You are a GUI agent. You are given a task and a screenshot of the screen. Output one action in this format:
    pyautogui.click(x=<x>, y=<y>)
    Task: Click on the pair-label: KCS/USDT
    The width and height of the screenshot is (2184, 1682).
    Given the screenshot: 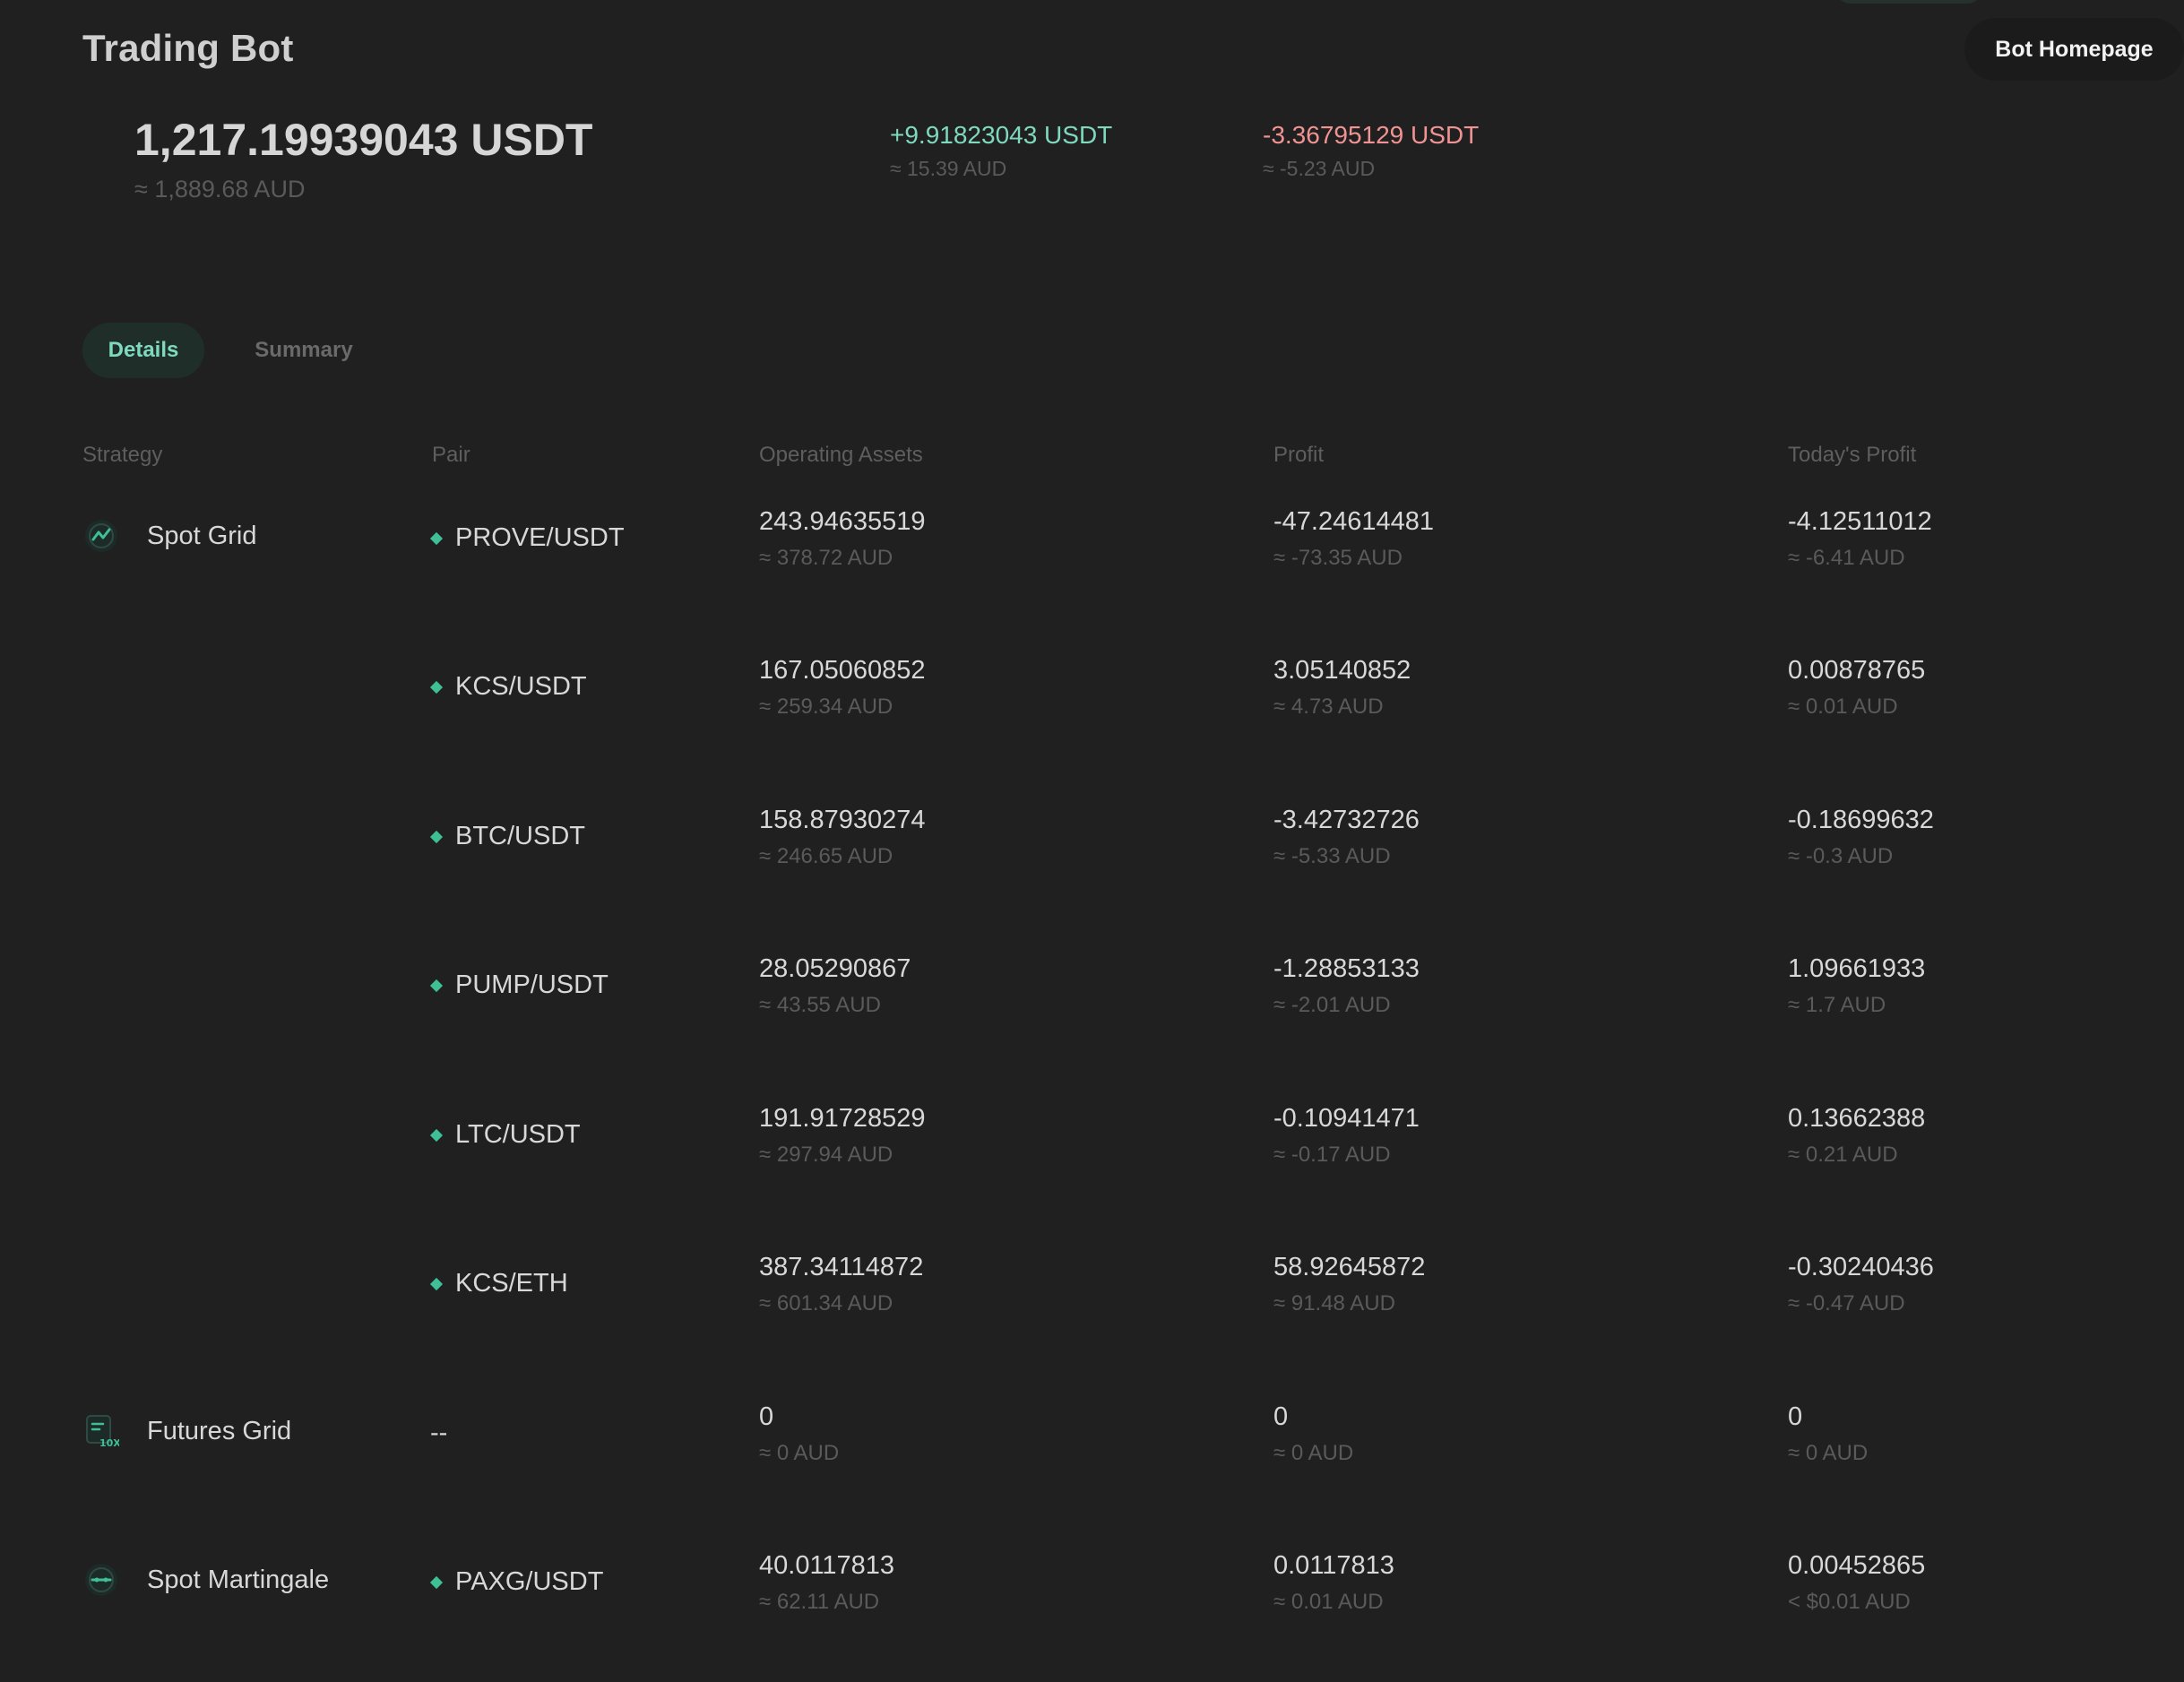 What is the action you would take?
    pyautogui.click(x=521, y=686)
    